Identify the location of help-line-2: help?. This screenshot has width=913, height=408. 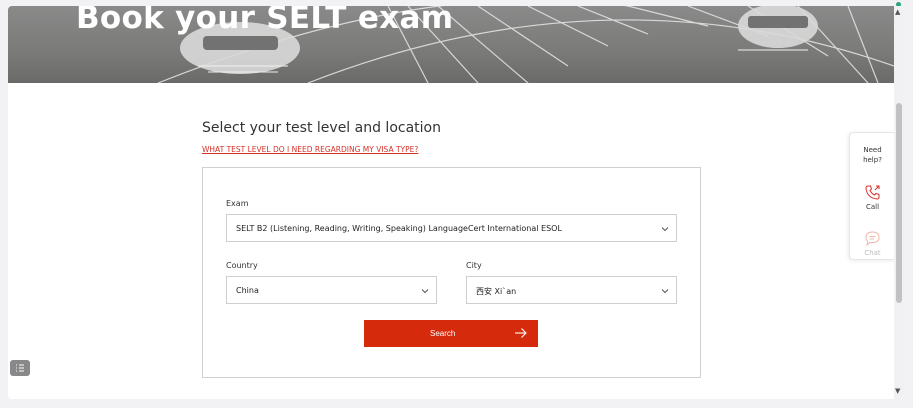
(872, 160).